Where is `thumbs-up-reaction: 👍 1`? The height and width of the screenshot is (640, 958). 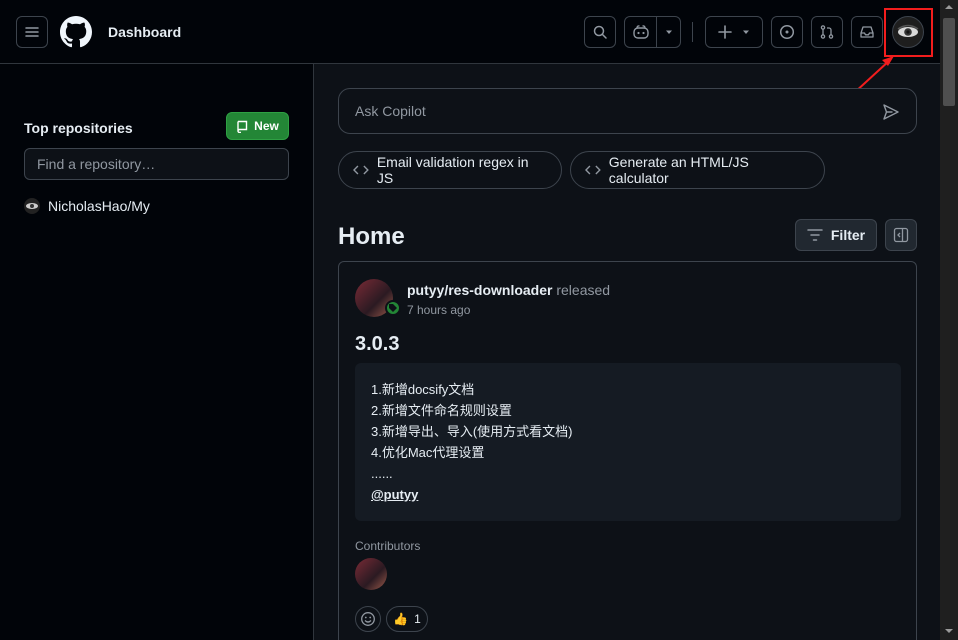
thumbs-up-reaction: 👍 1 is located at coordinates (407, 619).